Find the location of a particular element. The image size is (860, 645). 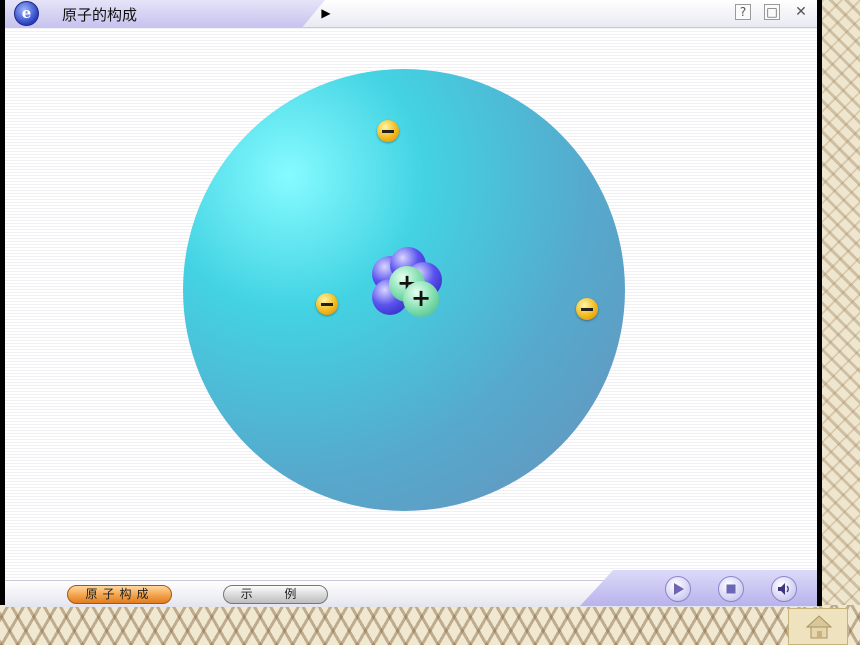

decorative-border-right is located at coordinates (840, 322).